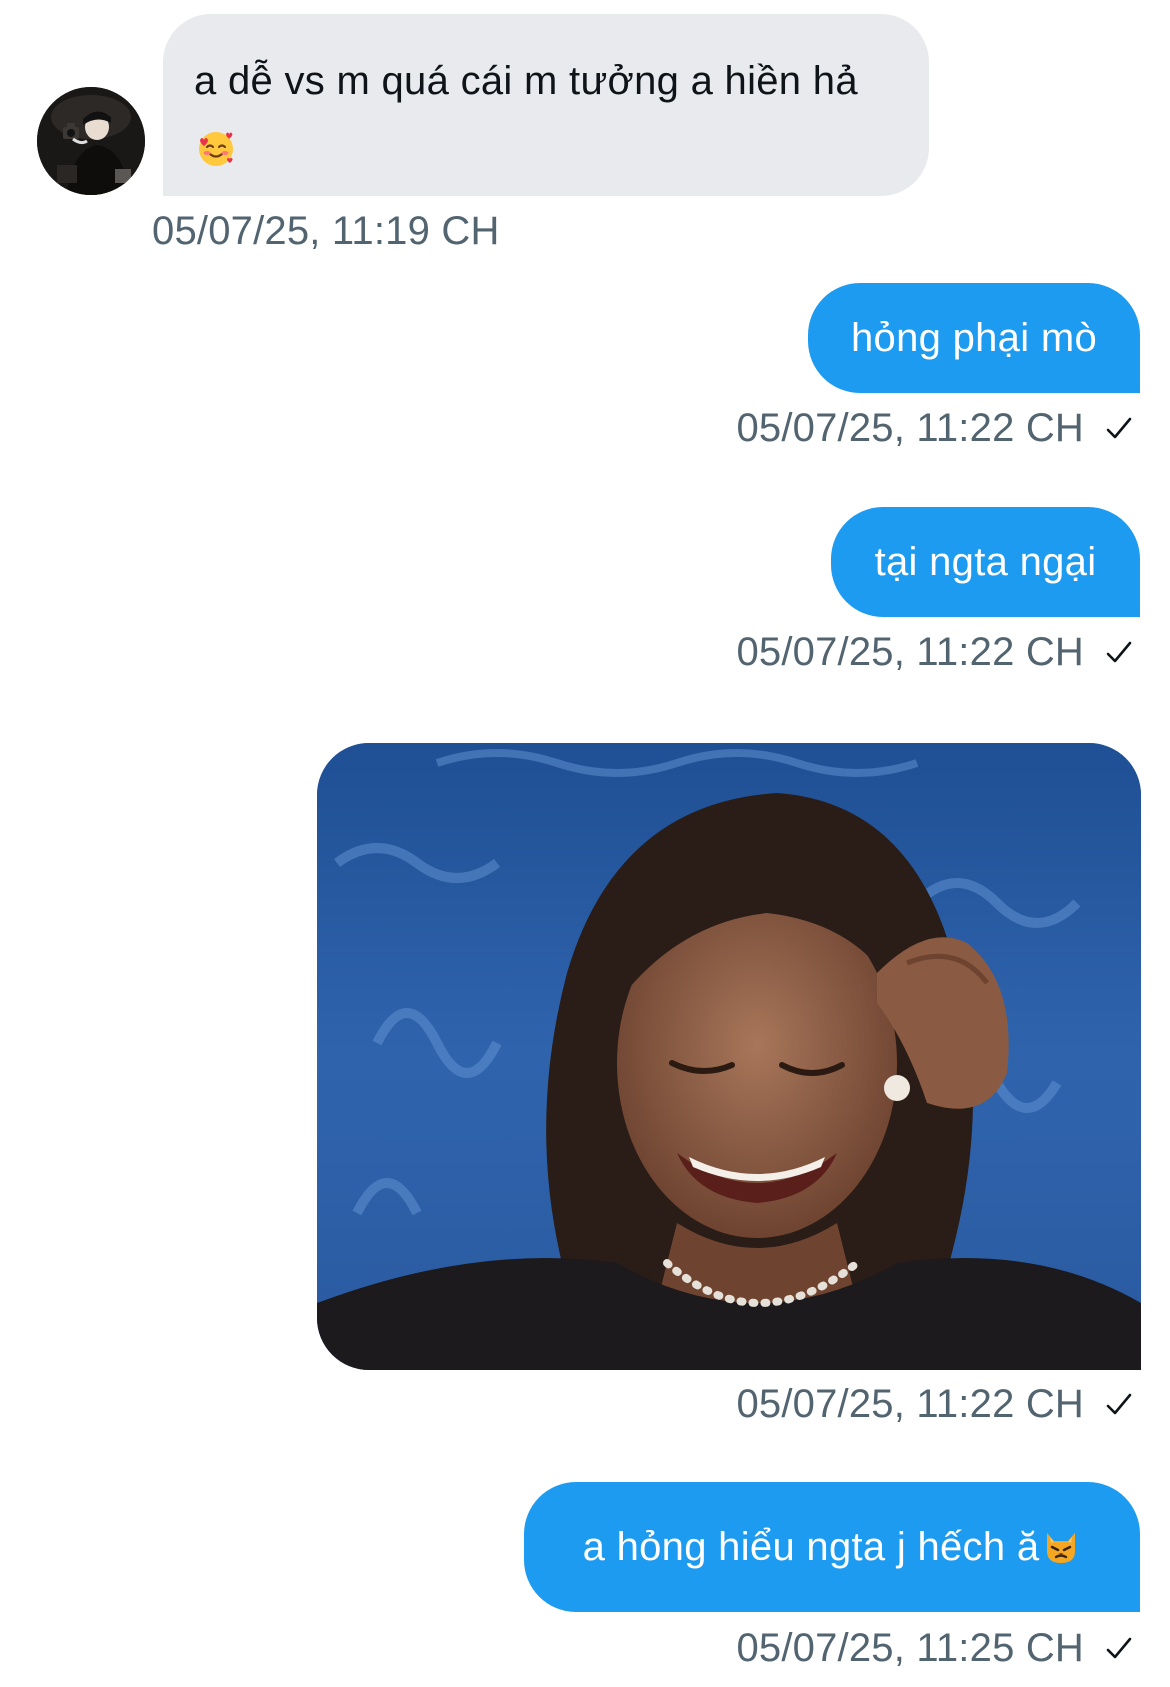 Image resolution: width=1170 pixels, height=1687 pixels. Describe the element at coordinates (910, 1648) in the screenshot. I see `timestamp-text: 05/07/25, 11:25 CH` at that location.